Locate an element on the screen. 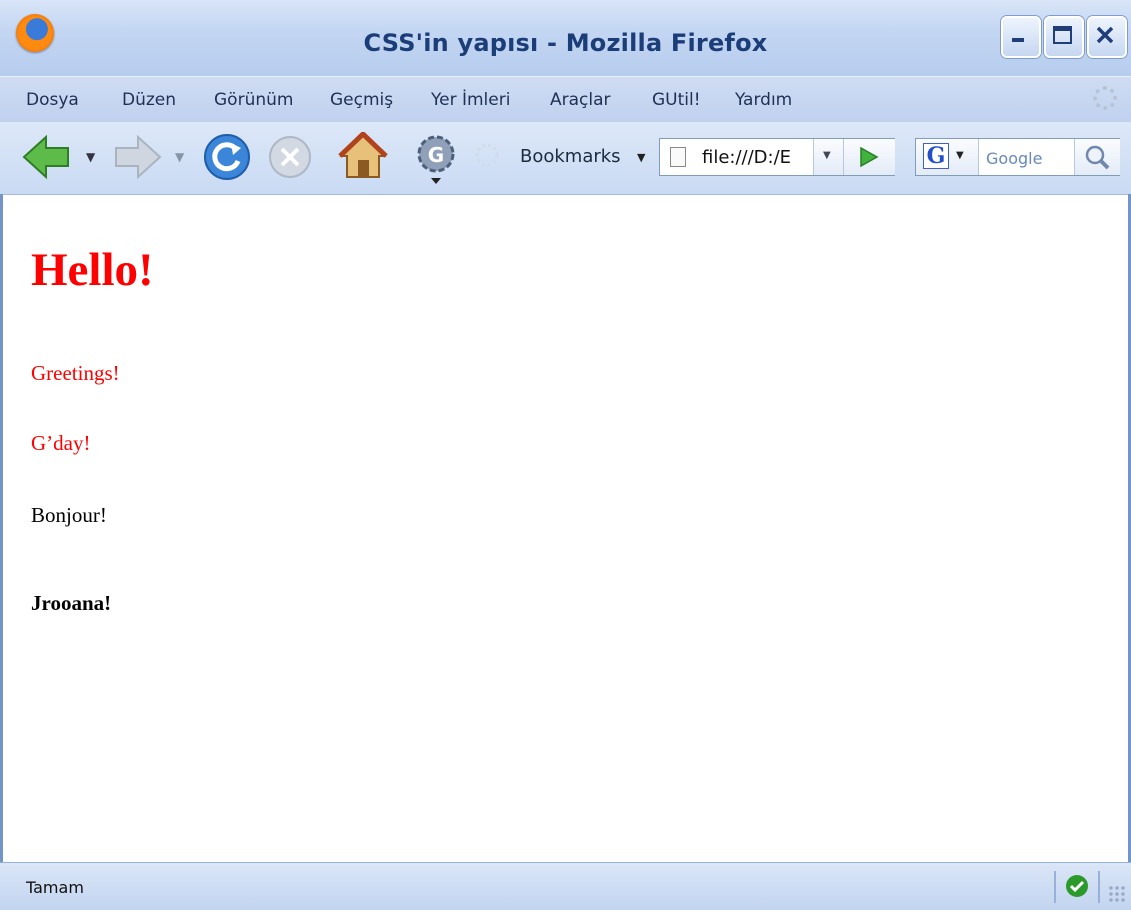 The height and width of the screenshot is (910, 1131). url-input: file:///D:/E is located at coordinates (756, 157).